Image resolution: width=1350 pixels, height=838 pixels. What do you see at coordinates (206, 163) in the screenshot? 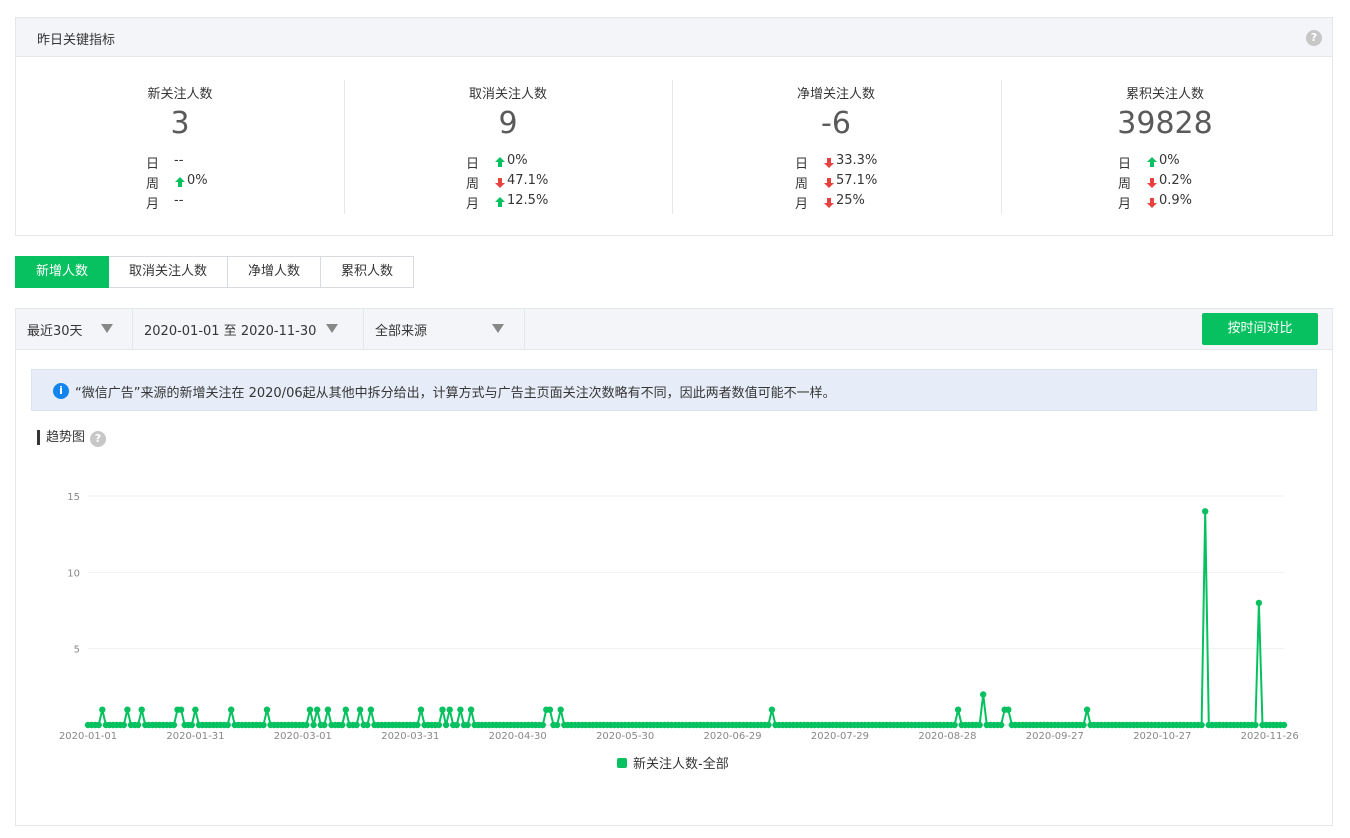
I see `kpi-change-row: 日 --` at bounding box center [206, 163].